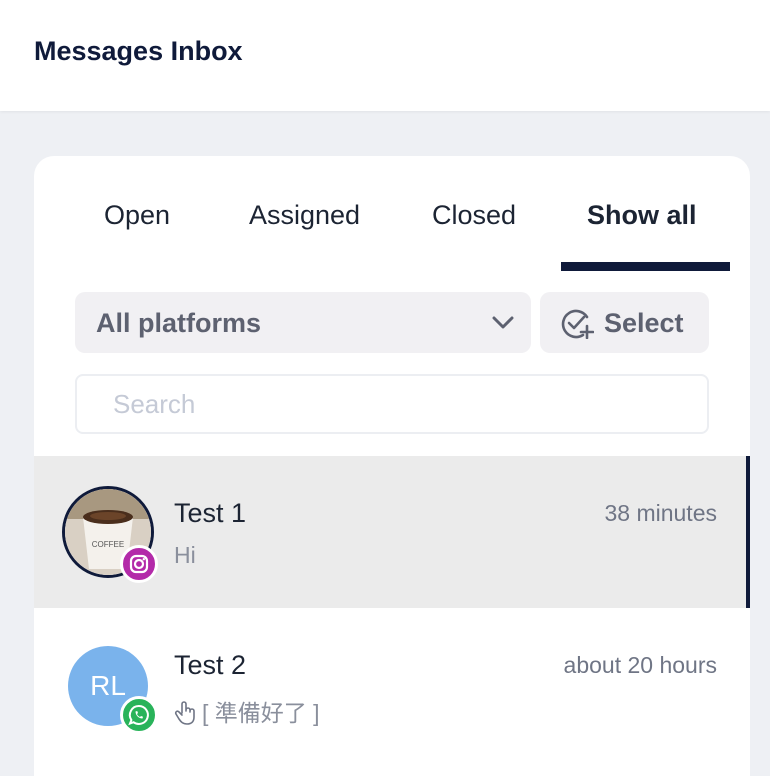  What do you see at coordinates (640, 665) in the screenshot?
I see `conversation-time: about 20 hours` at bounding box center [640, 665].